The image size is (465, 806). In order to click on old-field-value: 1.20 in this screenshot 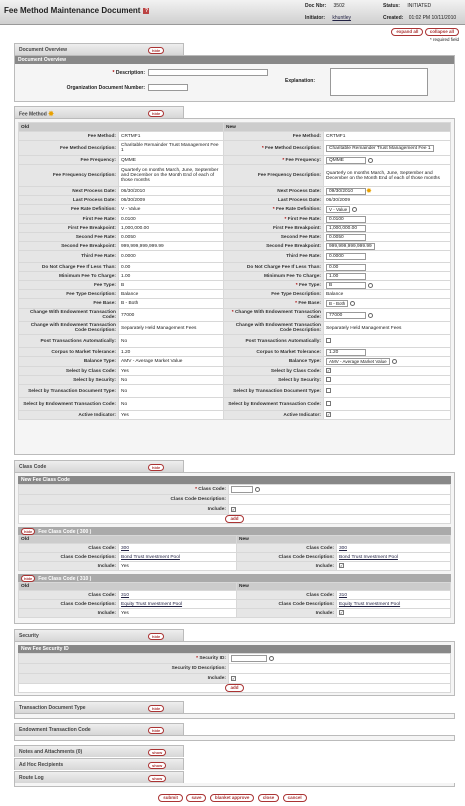, I will do `click(171, 352)`.